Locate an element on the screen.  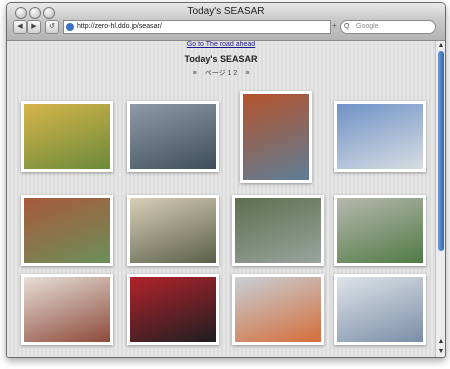
photo-thumbnail-shisa-garden is located at coordinates (278, 230).